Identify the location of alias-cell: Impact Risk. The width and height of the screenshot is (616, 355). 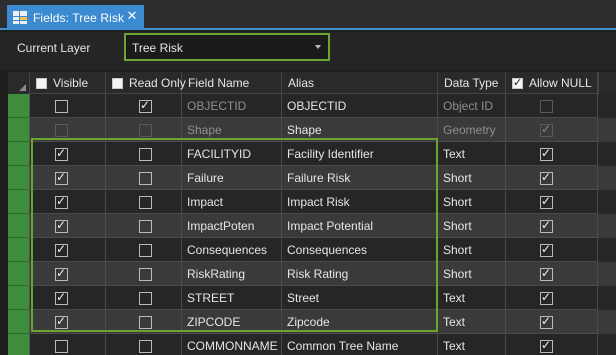
(360, 202).